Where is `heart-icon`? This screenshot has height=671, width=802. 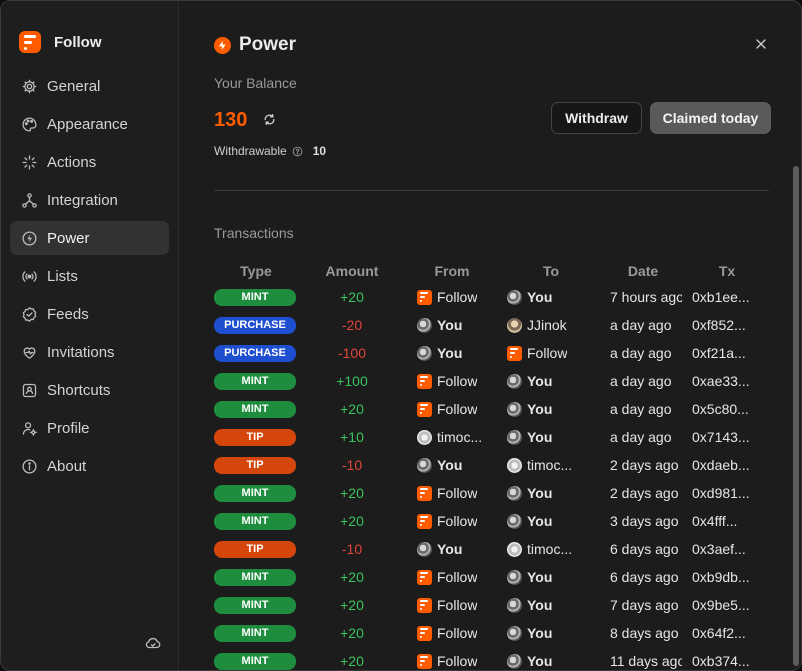 heart-icon is located at coordinates (29, 352).